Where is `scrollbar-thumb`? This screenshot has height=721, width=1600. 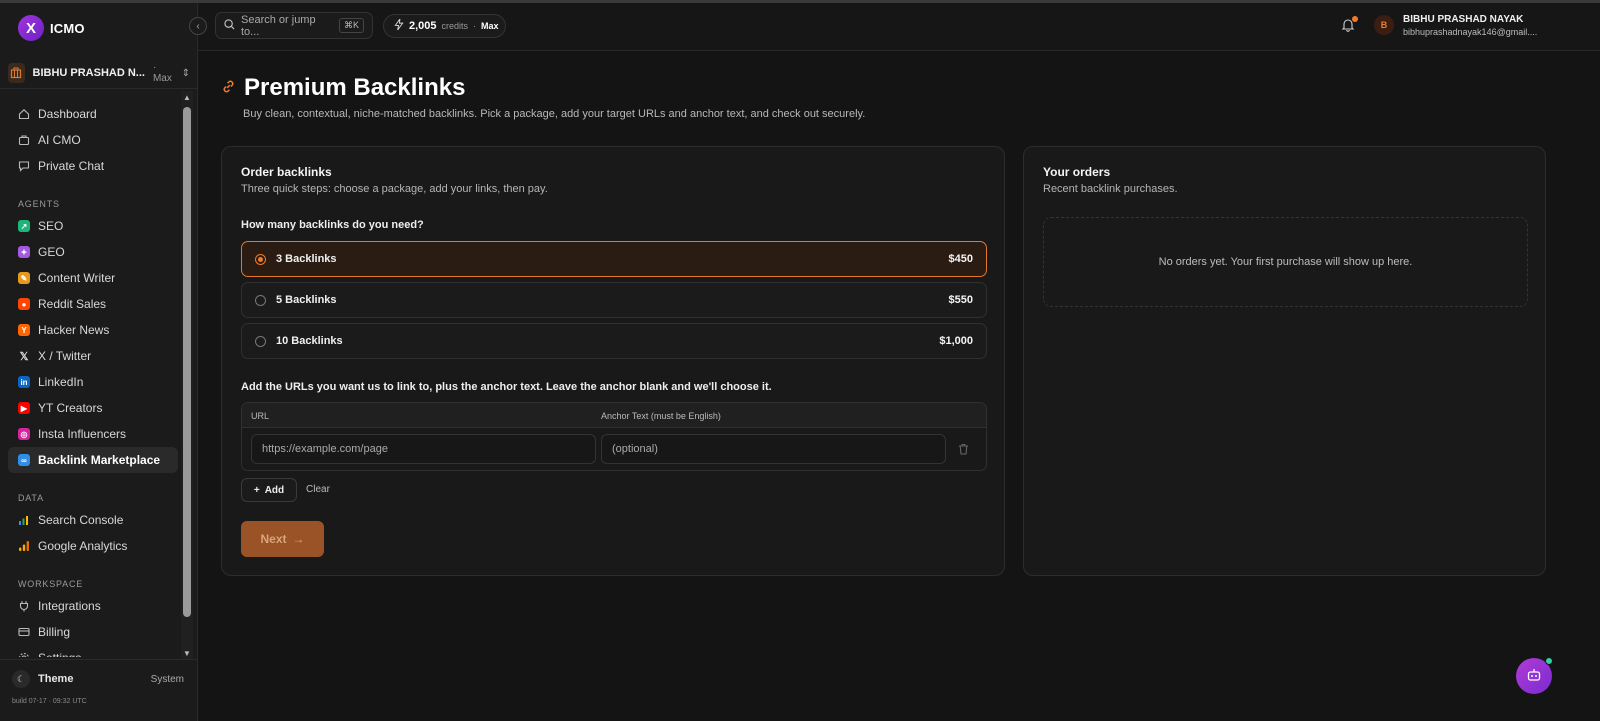
scrollbar-thumb is located at coordinates (187, 362).